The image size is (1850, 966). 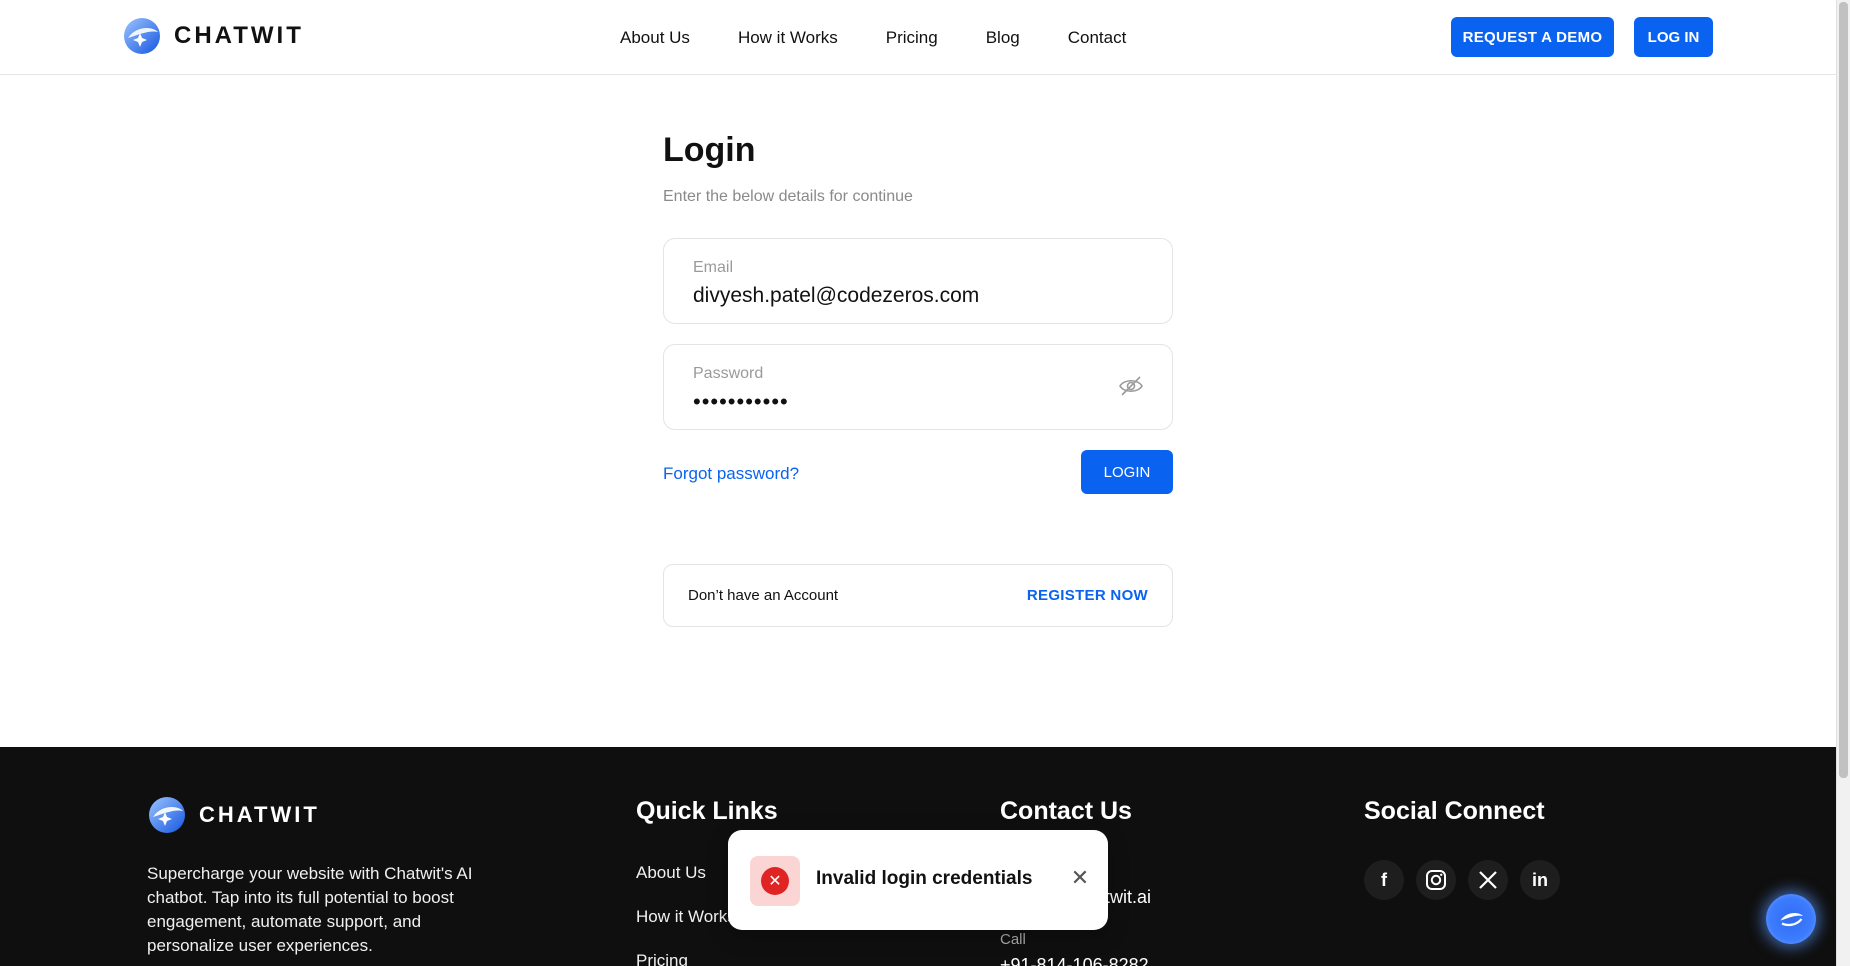 I want to click on footer-brand-name: CHATWIT, so click(x=259, y=814).